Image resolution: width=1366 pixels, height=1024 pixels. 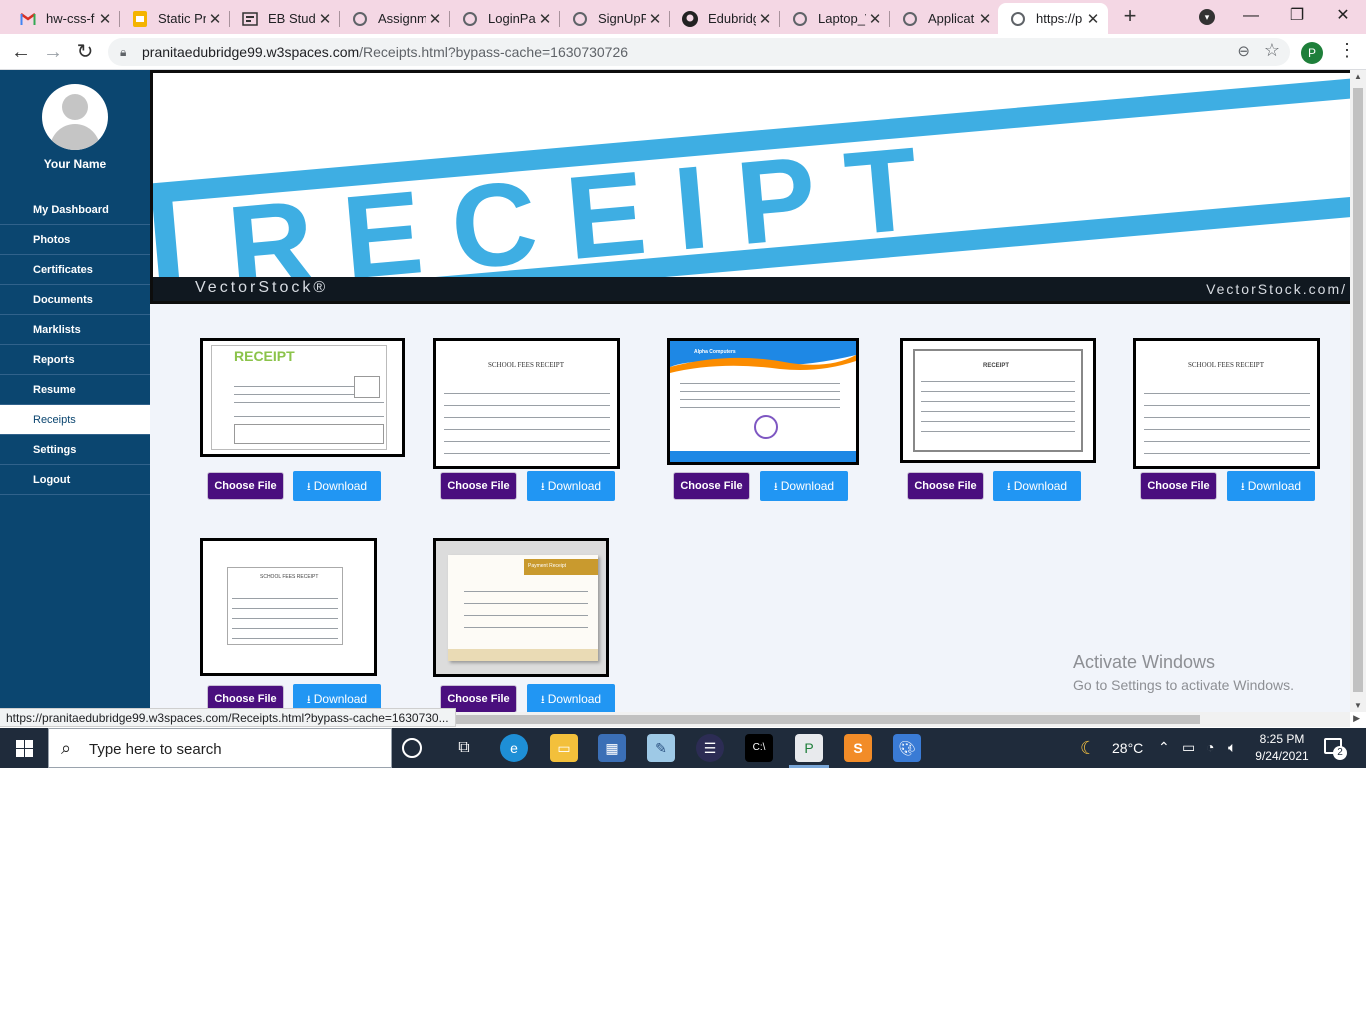 I want to click on scroll-up-icon: ▲, so click(x=1358, y=76).